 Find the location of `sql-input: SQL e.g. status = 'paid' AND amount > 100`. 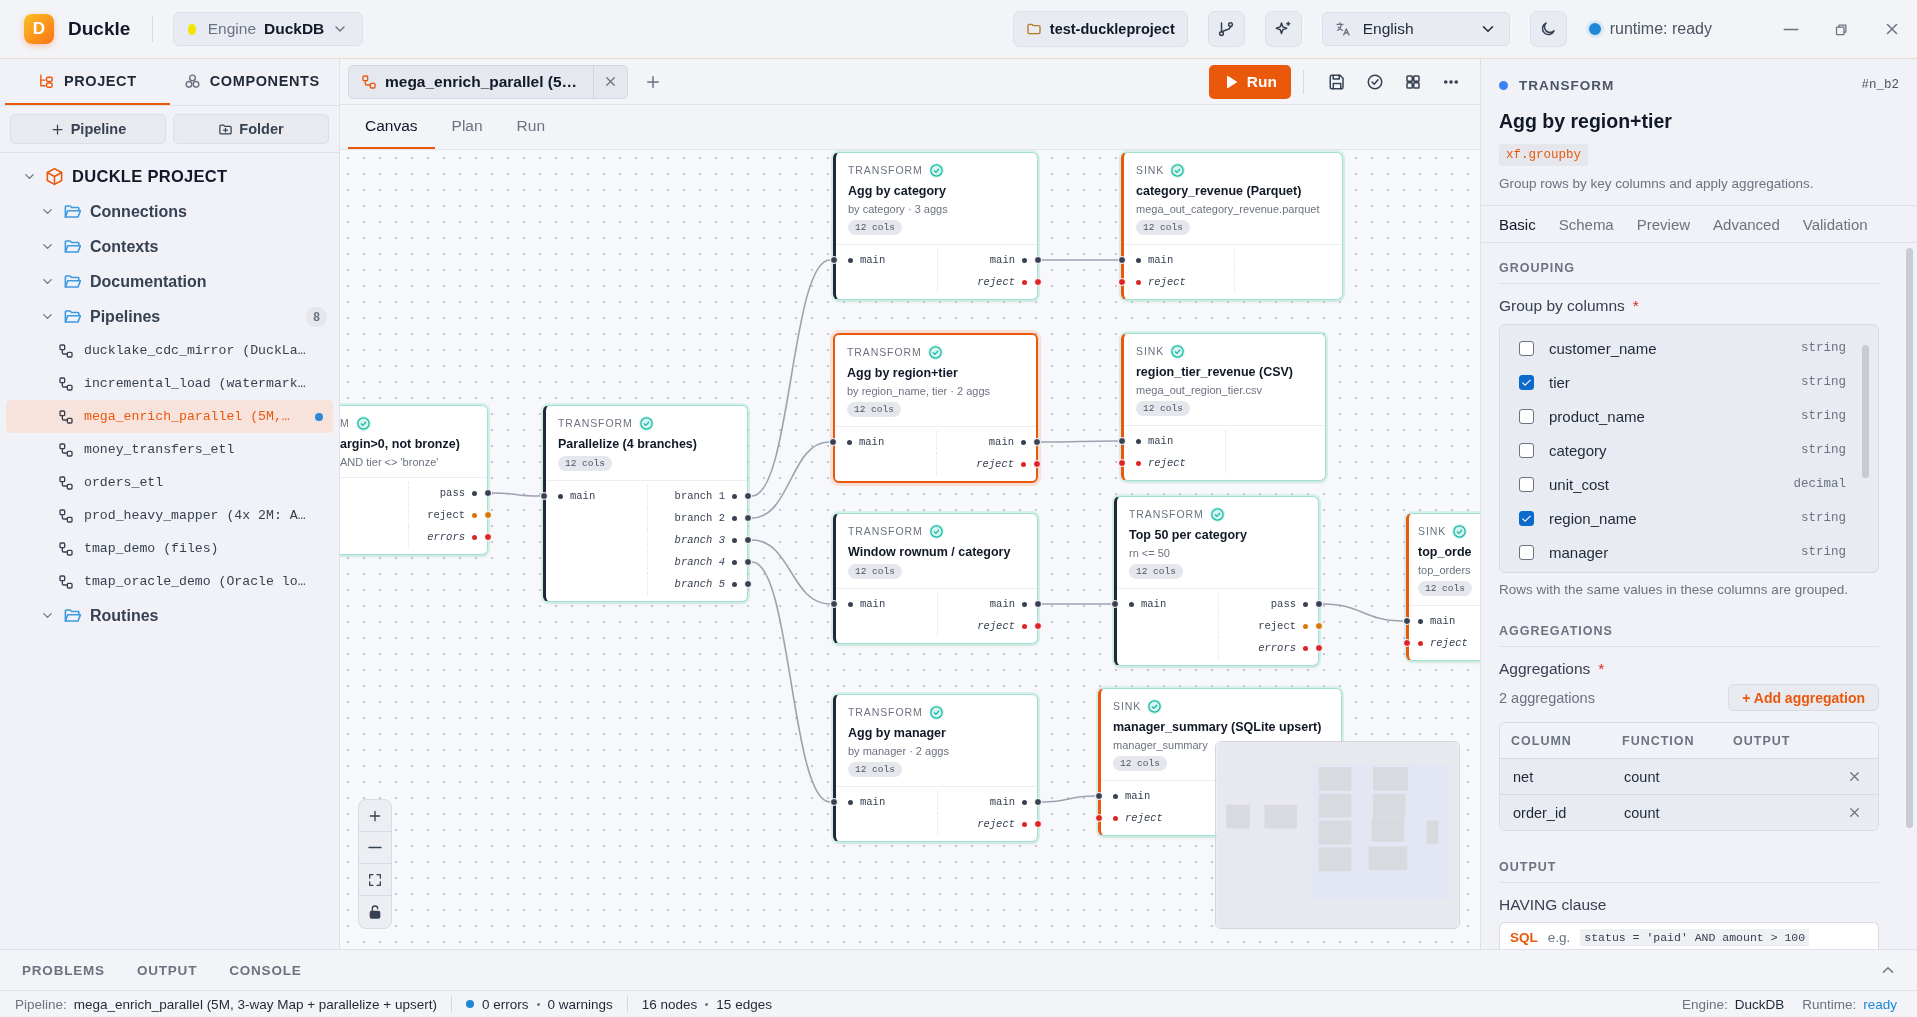

sql-input: SQL e.g. status = 'paid' AND amount > 100 is located at coordinates (1689, 935).